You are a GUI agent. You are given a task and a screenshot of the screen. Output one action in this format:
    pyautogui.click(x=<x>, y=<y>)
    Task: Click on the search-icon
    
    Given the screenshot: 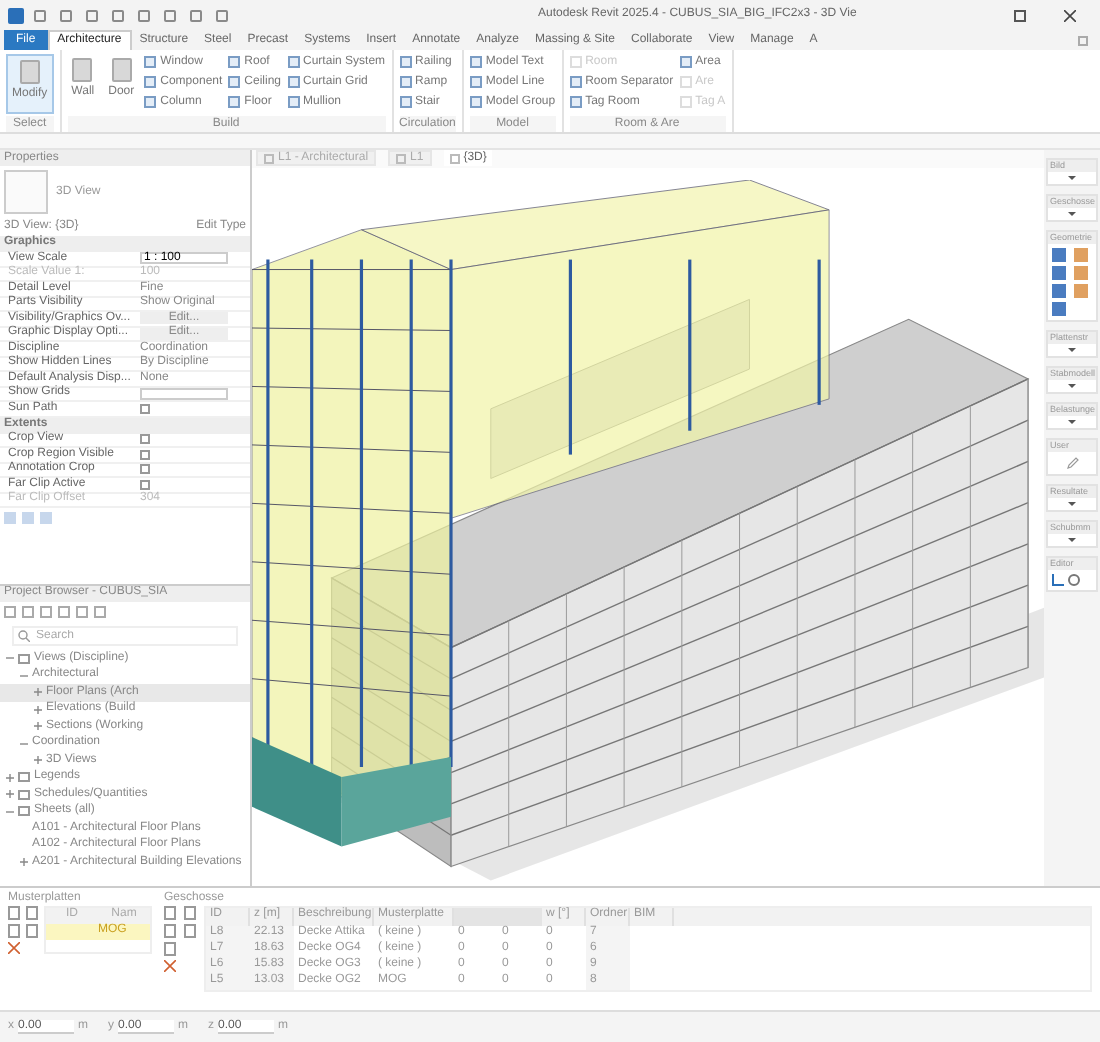 What is the action you would take?
    pyautogui.click(x=24, y=636)
    